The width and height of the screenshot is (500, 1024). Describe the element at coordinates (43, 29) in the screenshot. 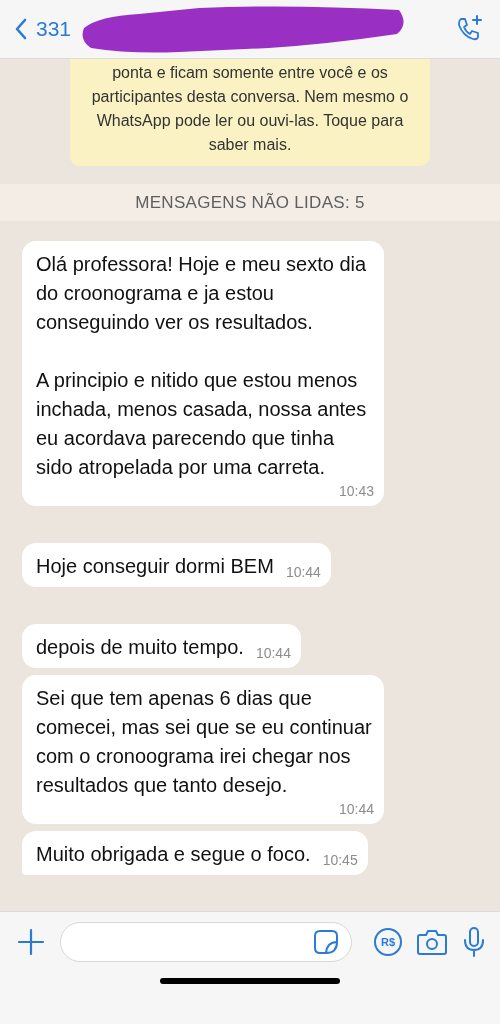

I see `back-button: 331` at that location.